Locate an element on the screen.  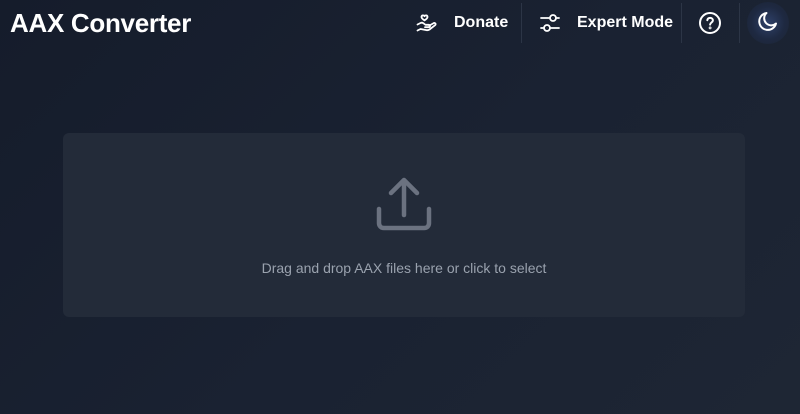
hand-heart-icon is located at coordinates (427, 23).